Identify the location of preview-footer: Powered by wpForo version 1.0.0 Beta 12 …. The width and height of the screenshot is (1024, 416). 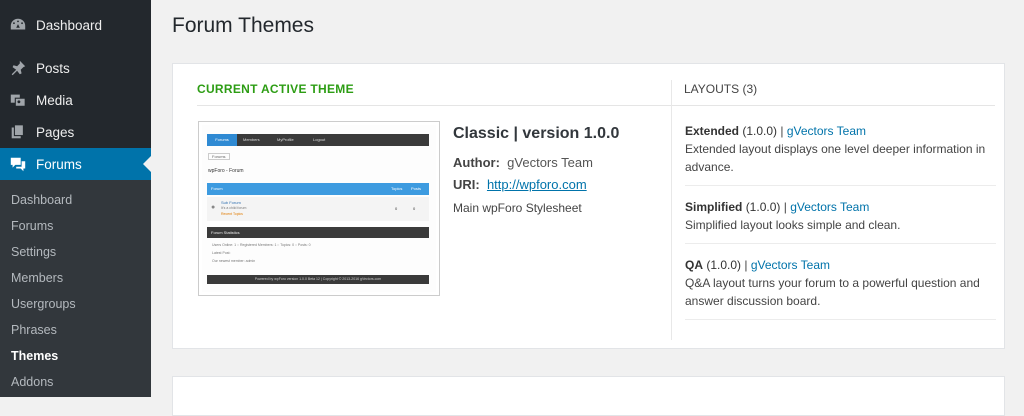
(318, 279).